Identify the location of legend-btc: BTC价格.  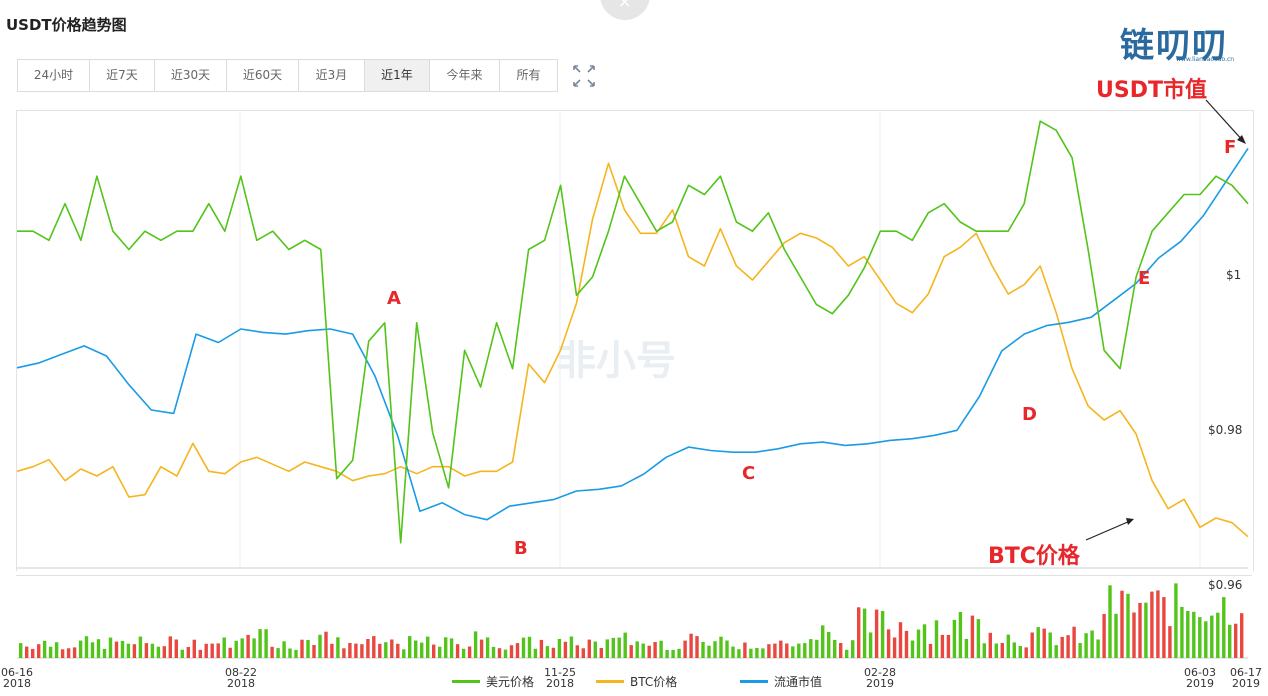
(636, 681).